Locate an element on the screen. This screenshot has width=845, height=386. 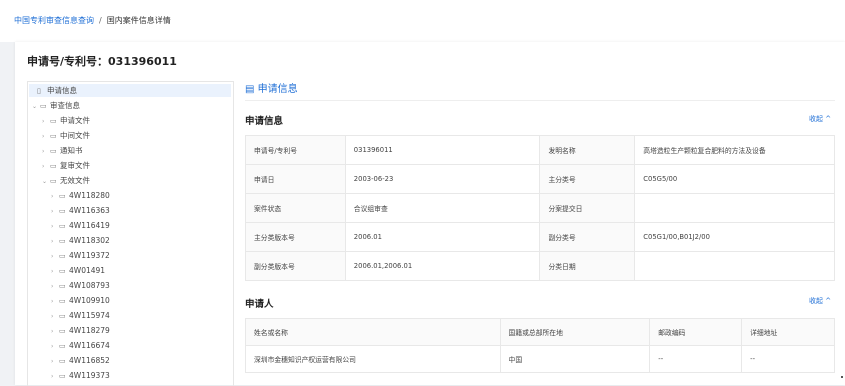
column-header: 邮政编码 is located at coordinates (696, 332).